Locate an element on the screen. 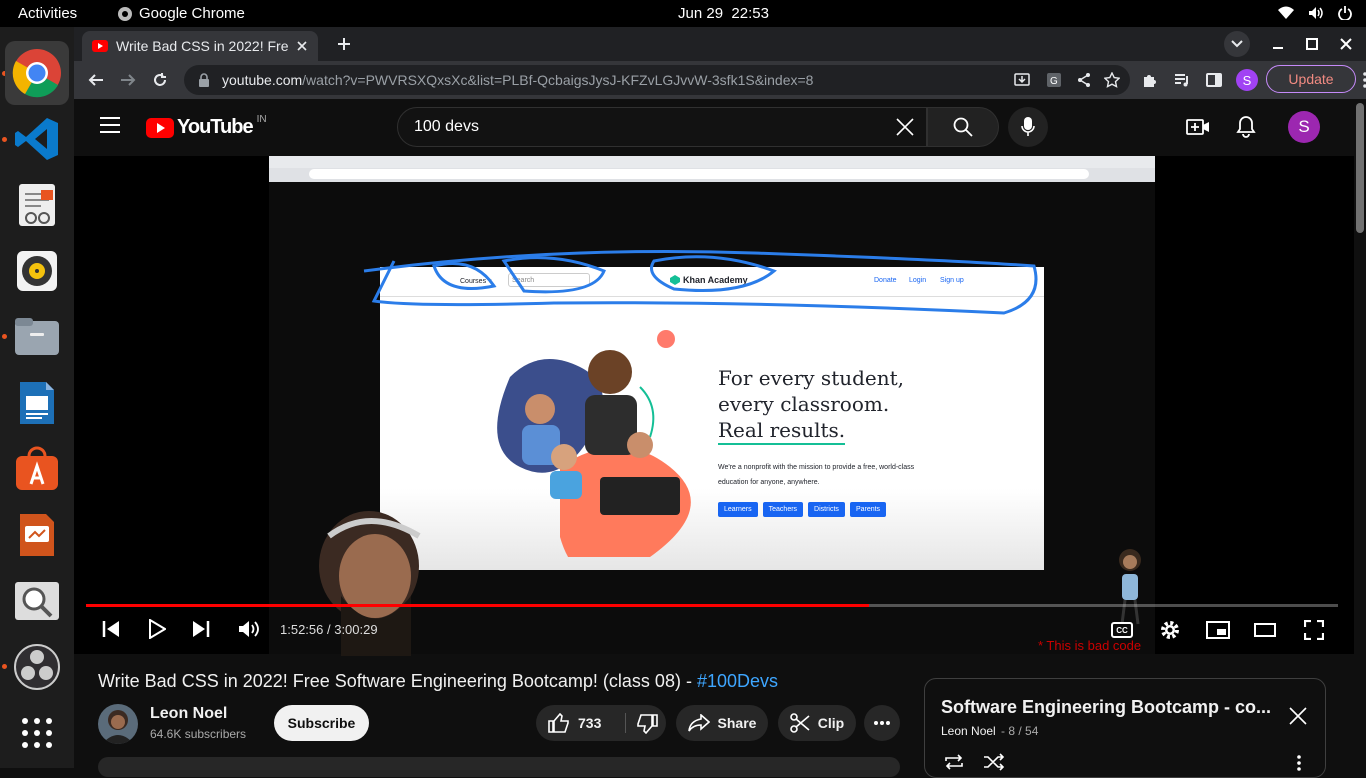 This screenshot has height=778, width=1366. tab-search-chevron-down-icon is located at coordinates (1237, 44).